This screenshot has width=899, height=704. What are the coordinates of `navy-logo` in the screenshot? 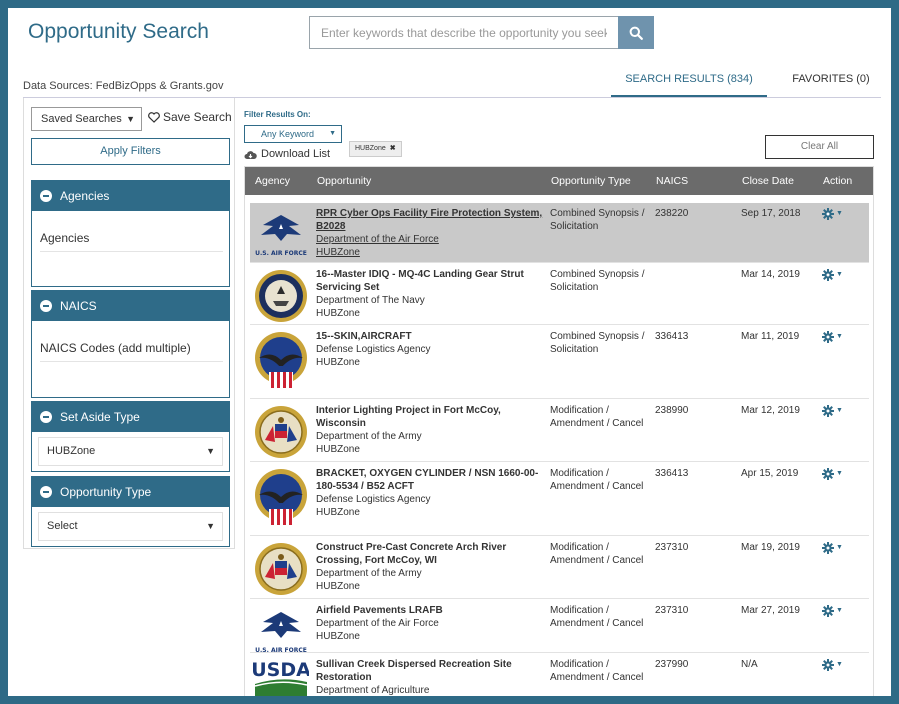 It's located at (281, 295).